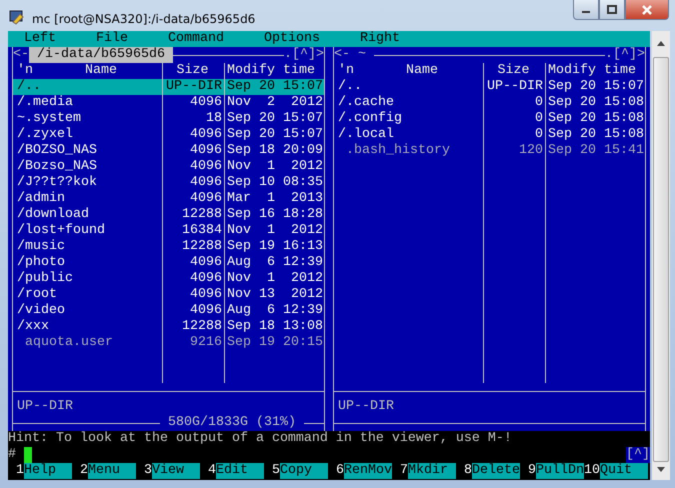  What do you see at coordinates (216, 39) in the screenshot?
I see `menu-item: Command` at bounding box center [216, 39].